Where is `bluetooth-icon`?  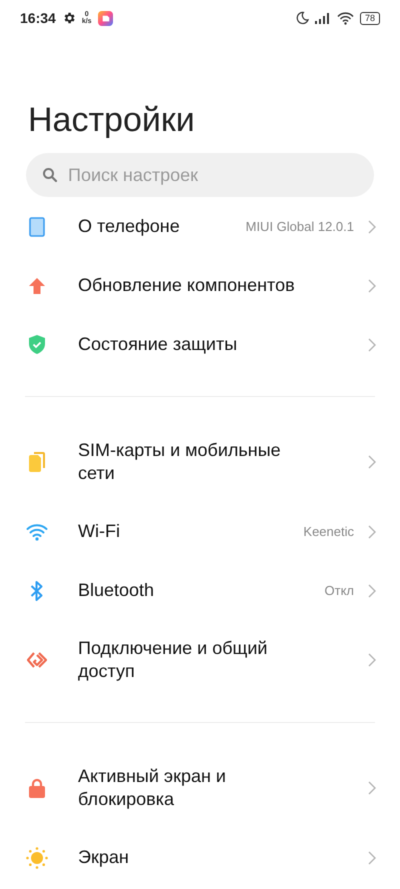 bluetooth-icon is located at coordinates (37, 591).